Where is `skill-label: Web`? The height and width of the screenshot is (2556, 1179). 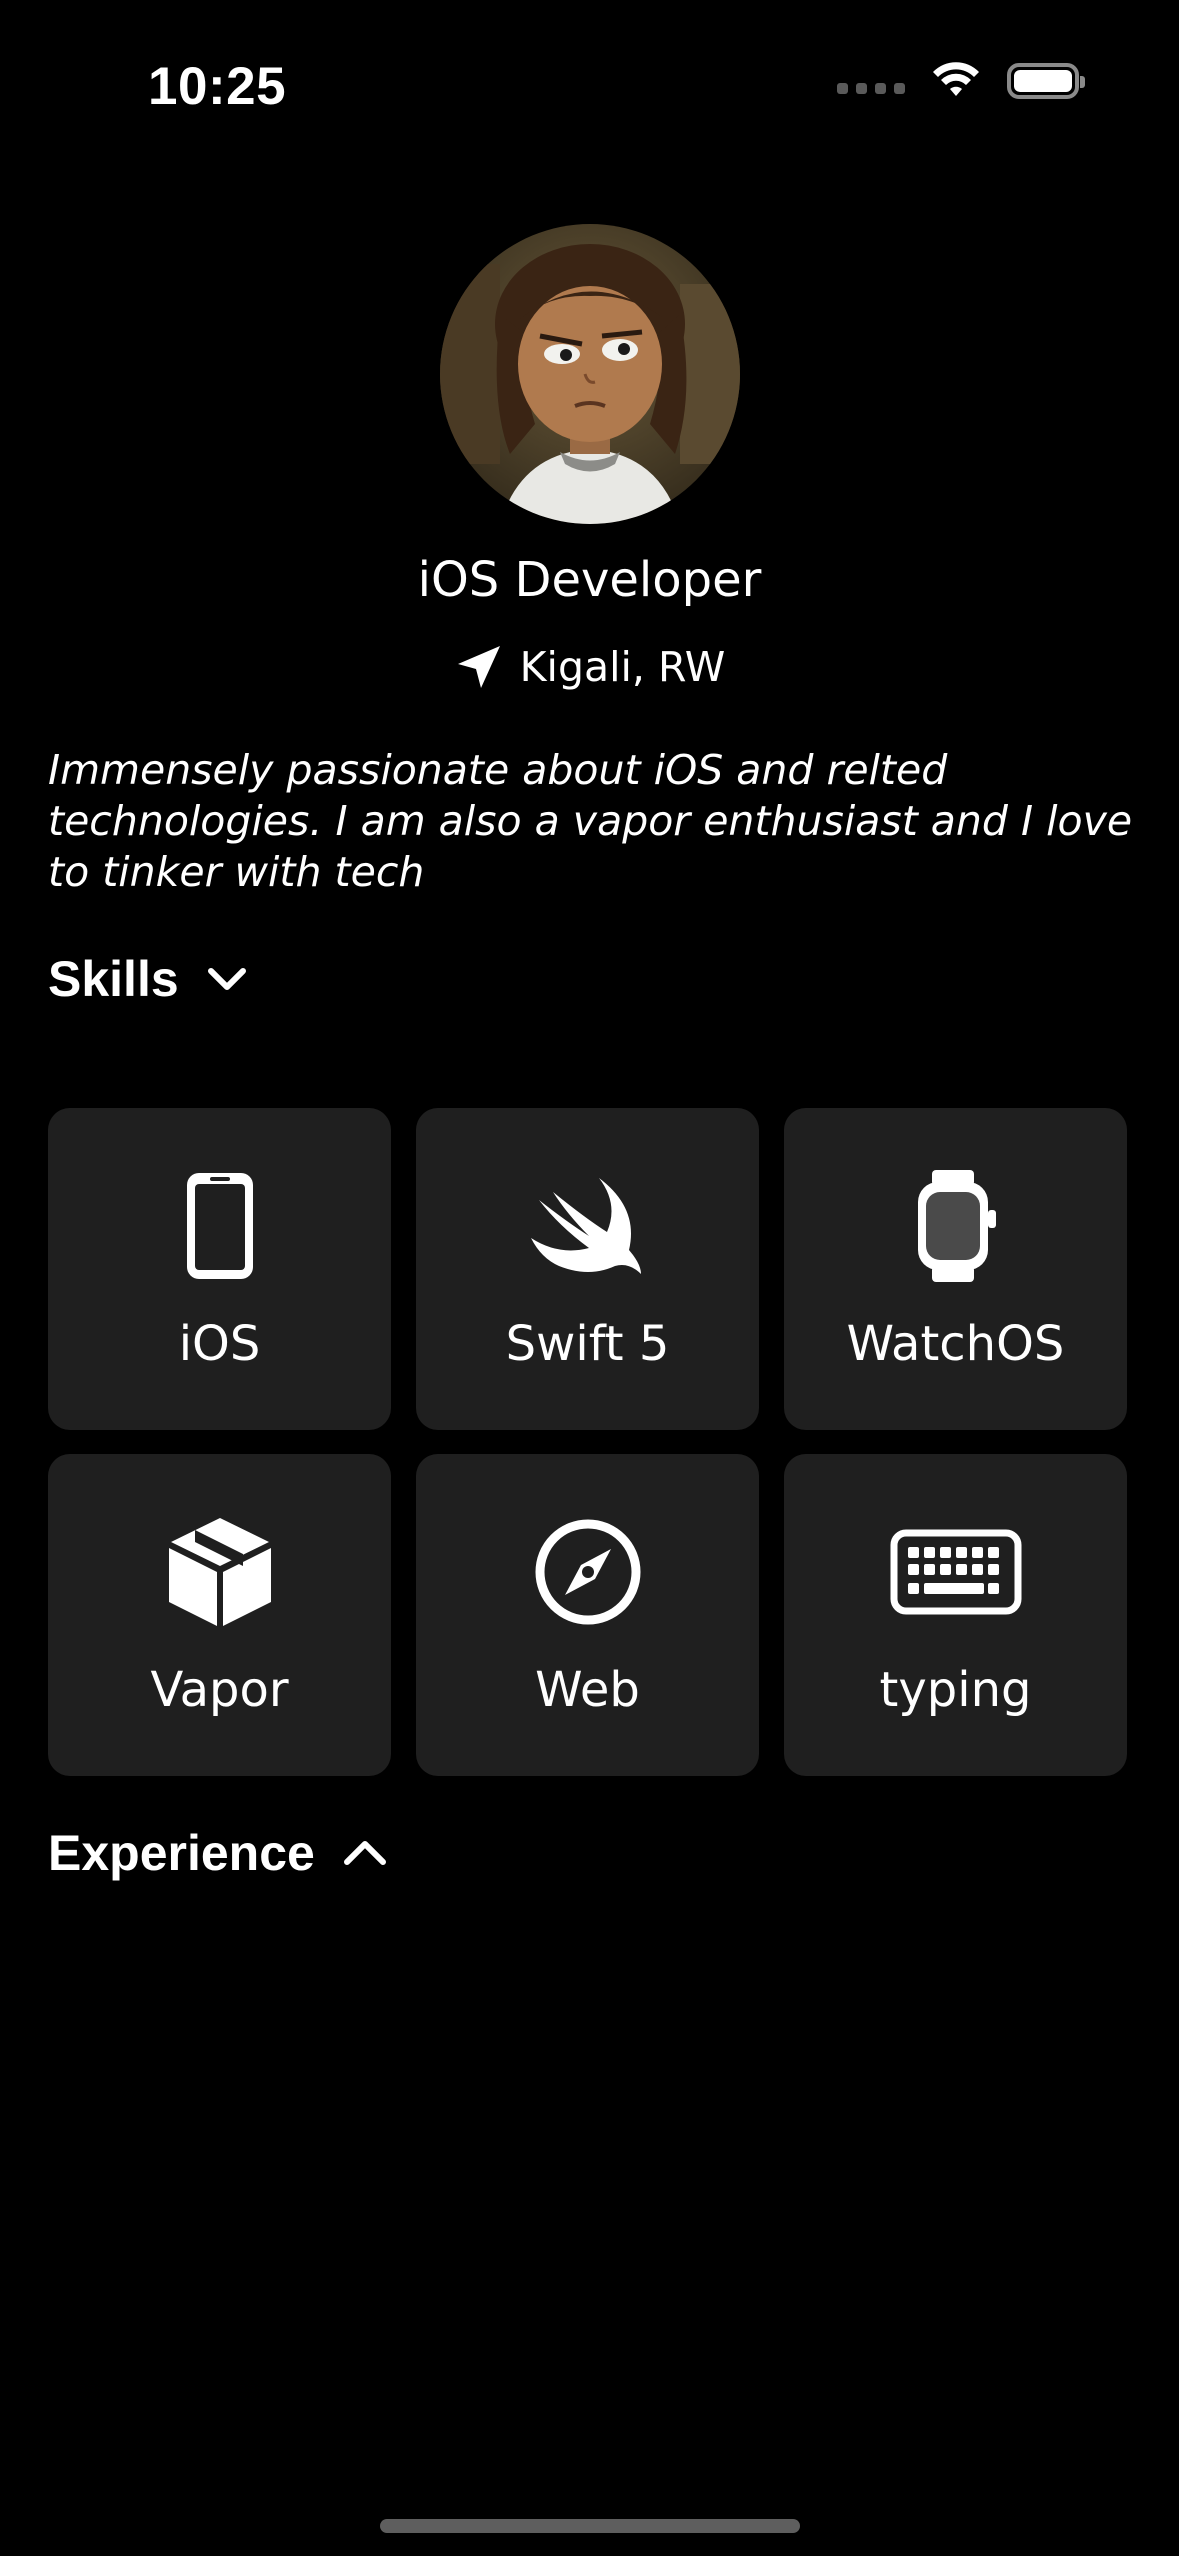
skill-label: Web is located at coordinates (587, 1690).